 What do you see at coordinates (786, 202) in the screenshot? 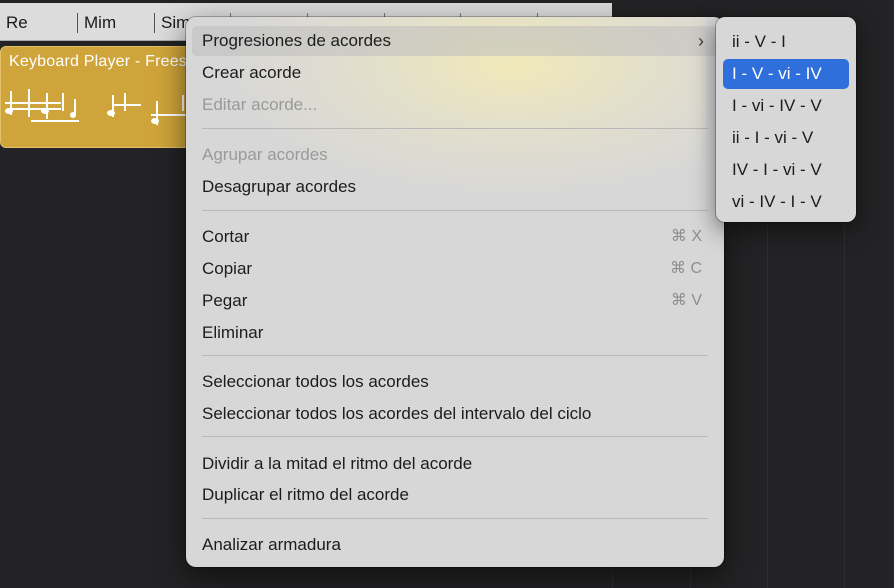
I see `submenu-item-progression: vi - IV - I - V` at bounding box center [786, 202].